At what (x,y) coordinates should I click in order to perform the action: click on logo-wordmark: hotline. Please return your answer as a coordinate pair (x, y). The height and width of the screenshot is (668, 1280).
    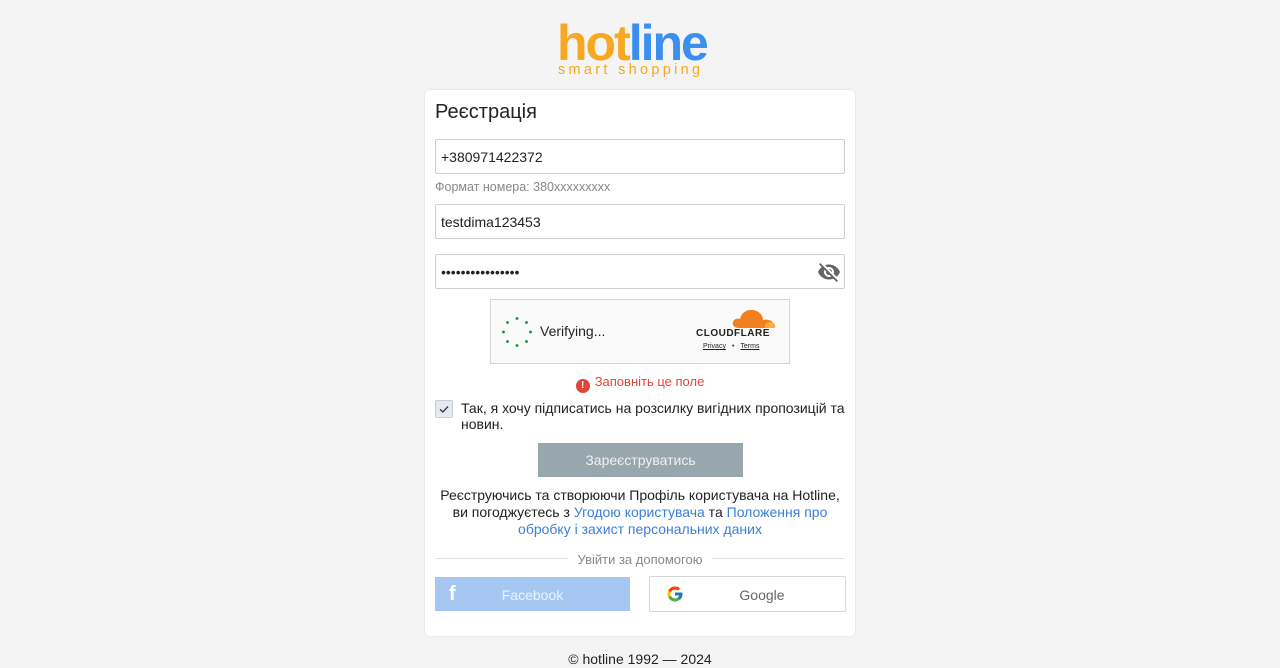
    Looking at the image, I should click on (633, 43).